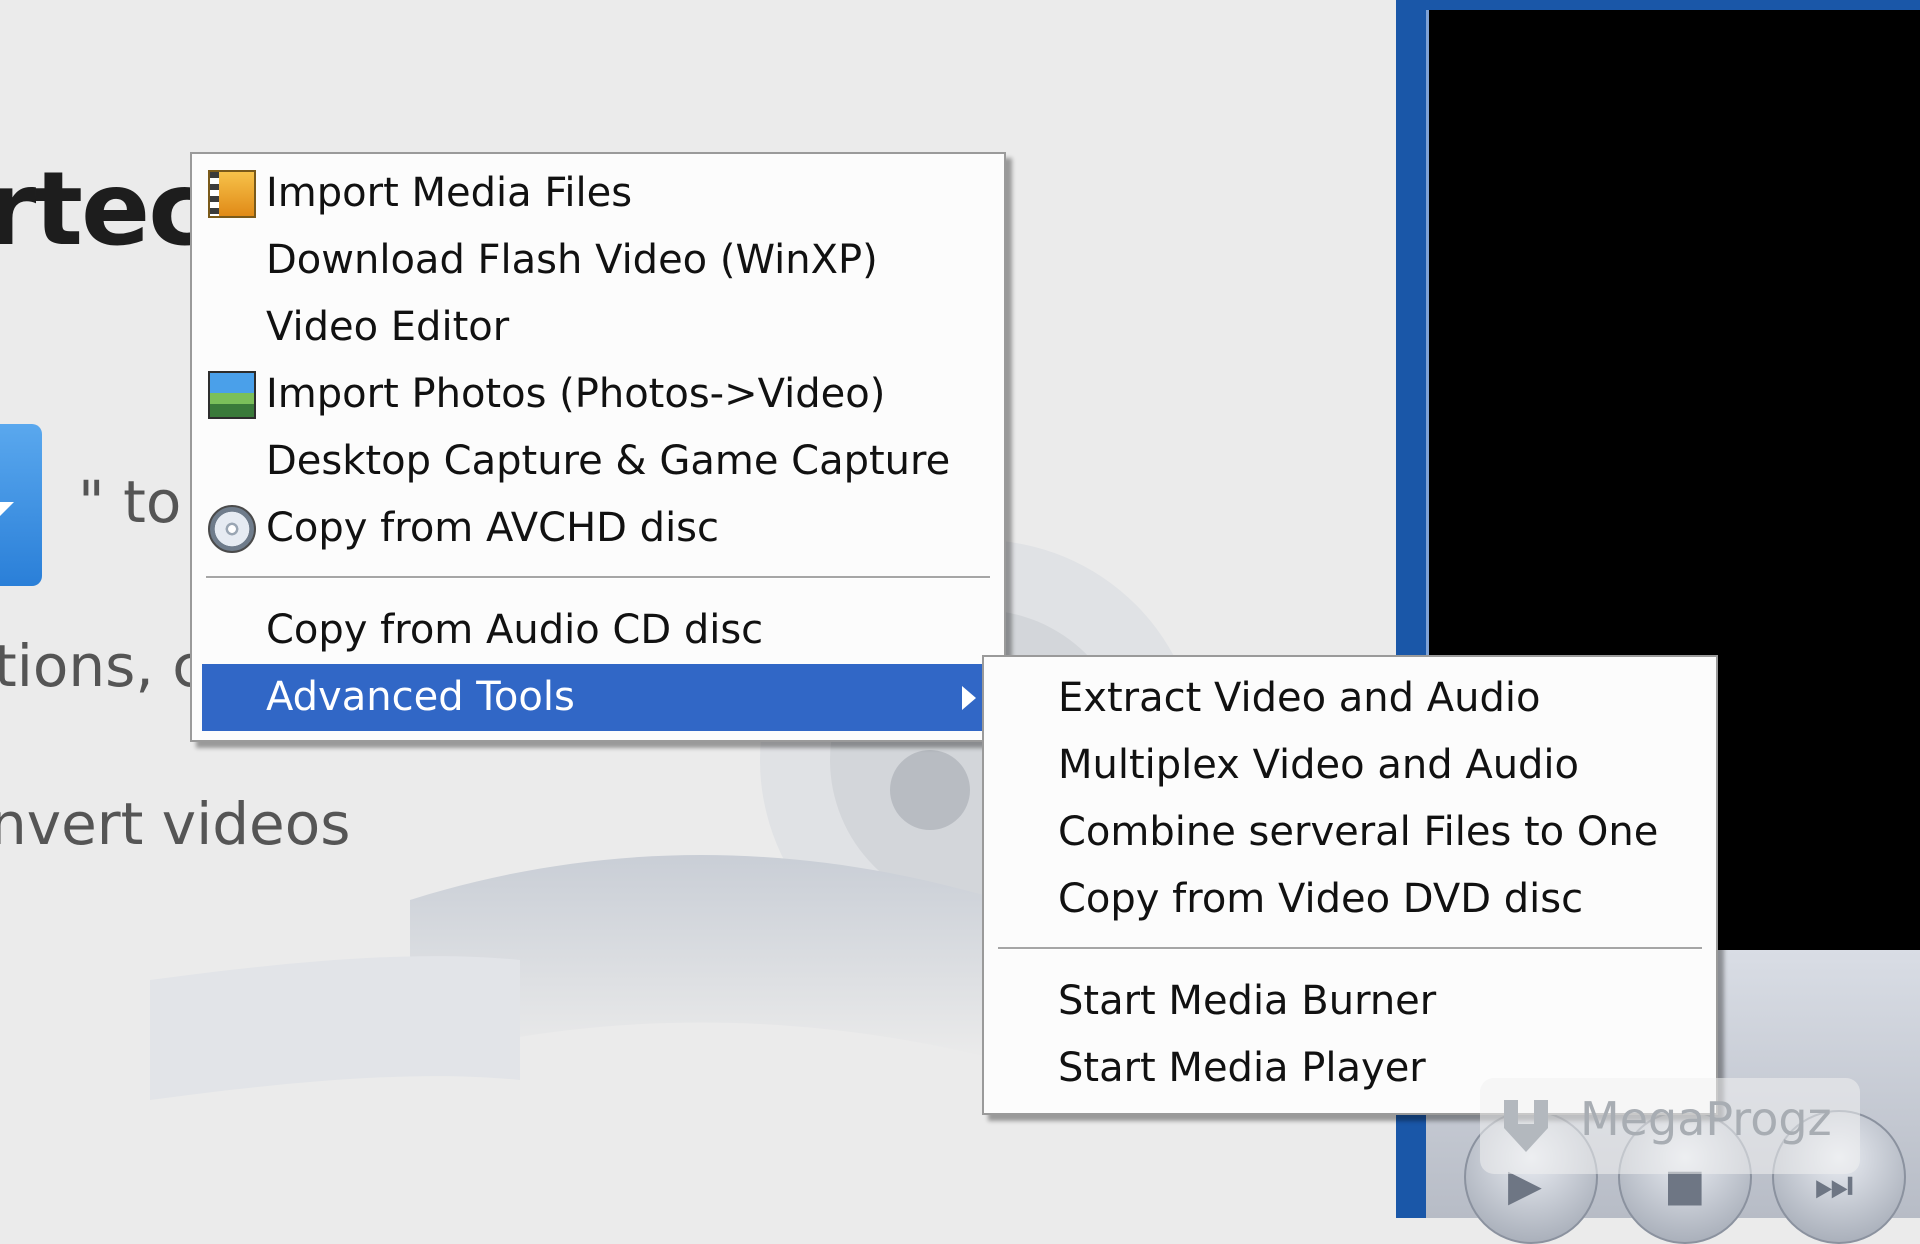 The image size is (1920, 1244). Describe the element at coordinates (449, 193) in the screenshot. I see `menu-item-label: Import Media Files` at that location.